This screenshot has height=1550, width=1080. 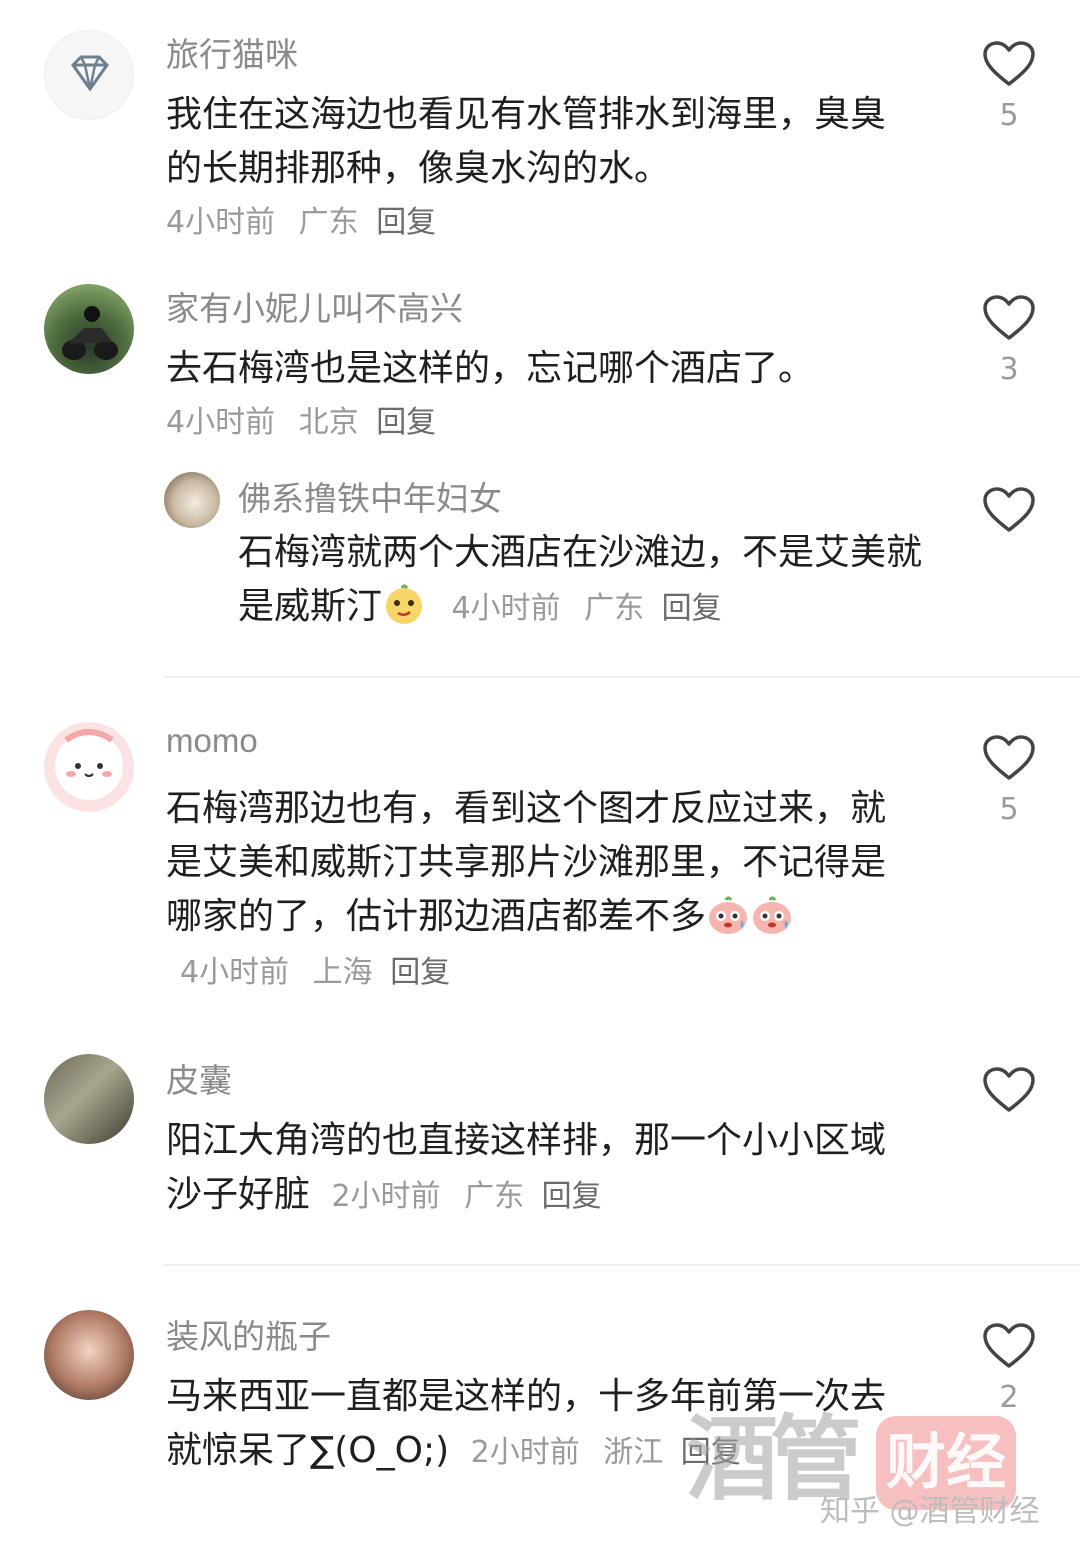 What do you see at coordinates (404, 604) in the screenshot?
I see `smirk-emoji-icon` at bounding box center [404, 604].